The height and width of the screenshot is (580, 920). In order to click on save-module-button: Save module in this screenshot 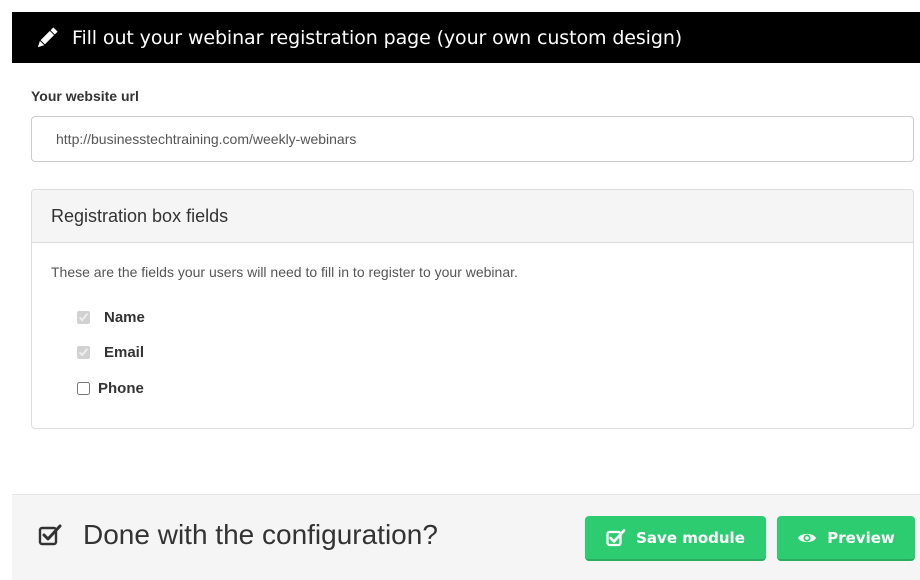, I will do `click(675, 538)`.